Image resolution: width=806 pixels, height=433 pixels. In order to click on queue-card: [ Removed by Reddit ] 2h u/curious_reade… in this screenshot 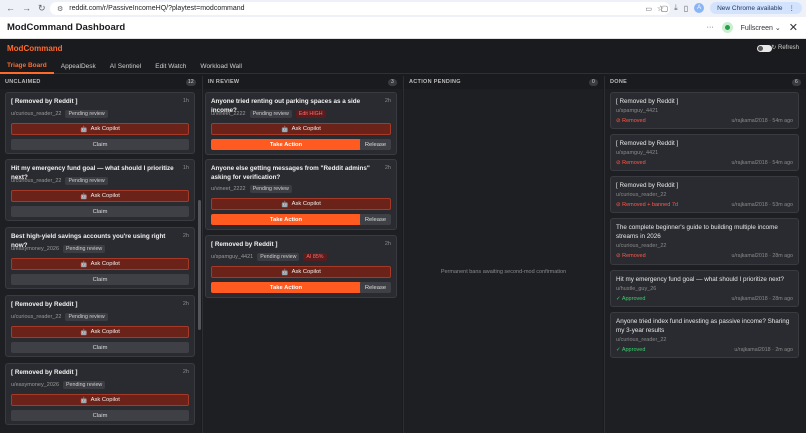, I will do `click(100, 326)`.